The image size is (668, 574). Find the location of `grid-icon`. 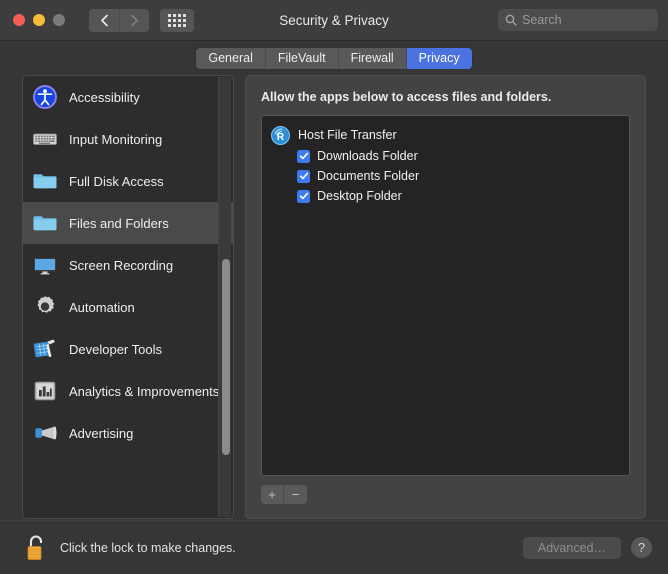

grid-icon is located at coordinates (177, 20).